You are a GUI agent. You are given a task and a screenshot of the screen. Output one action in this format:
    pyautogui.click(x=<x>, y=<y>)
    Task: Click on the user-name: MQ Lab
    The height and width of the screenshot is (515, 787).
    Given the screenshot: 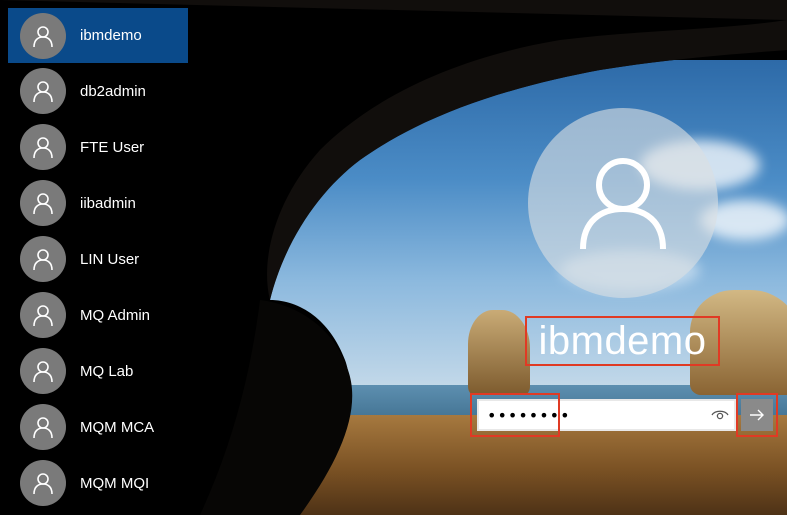 What is the action you would take?
    pyautogui.click(x=107, y=371)
    